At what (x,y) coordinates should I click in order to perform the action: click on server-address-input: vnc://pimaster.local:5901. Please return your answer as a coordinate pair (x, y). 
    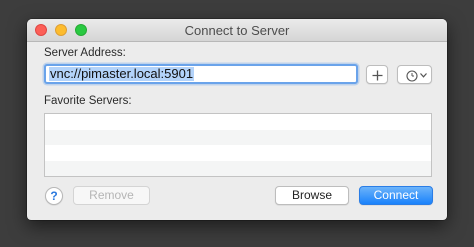
    Looking at the image, I should click on (201, 74).